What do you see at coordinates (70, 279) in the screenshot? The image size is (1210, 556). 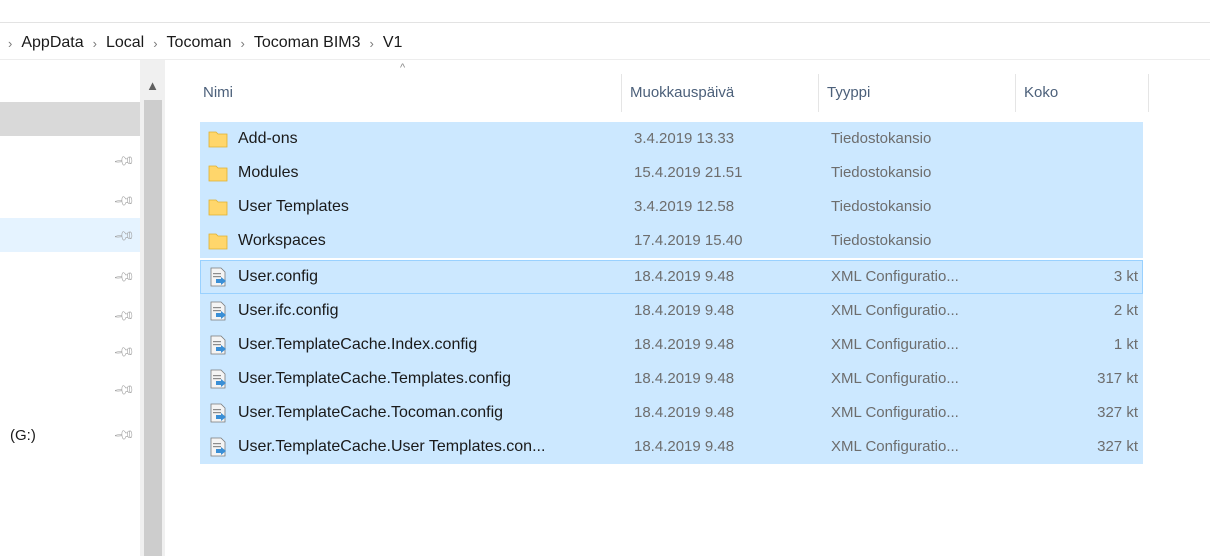 I see `nav-item-quick-access-4: 📌︎` at bounding box center [70, 279].